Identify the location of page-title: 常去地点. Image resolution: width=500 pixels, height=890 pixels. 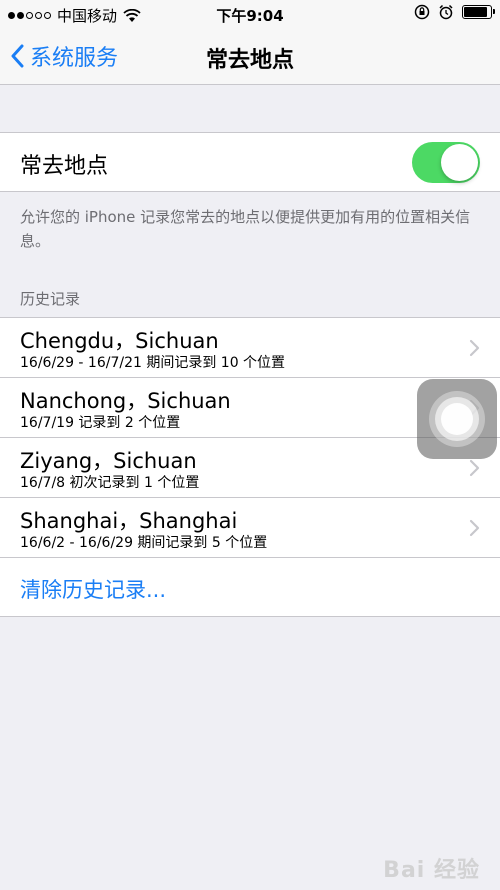
(249, 60).